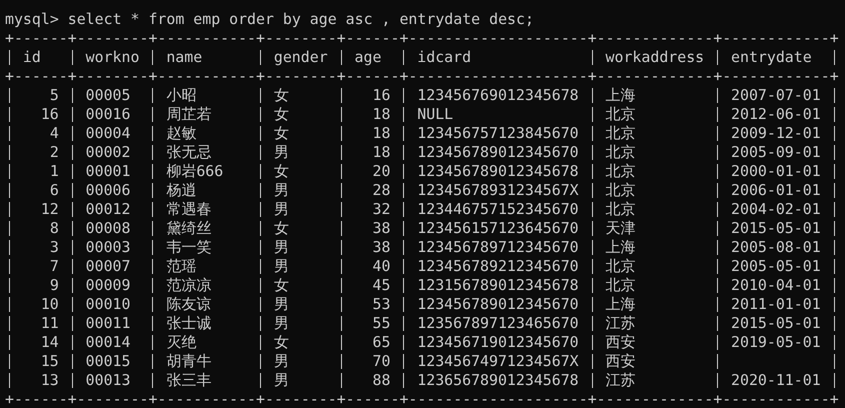  What do you see at coordinates (108, 361) in the screenshot?
I see `table-cell: 00015` at bounding box center [108, 361].